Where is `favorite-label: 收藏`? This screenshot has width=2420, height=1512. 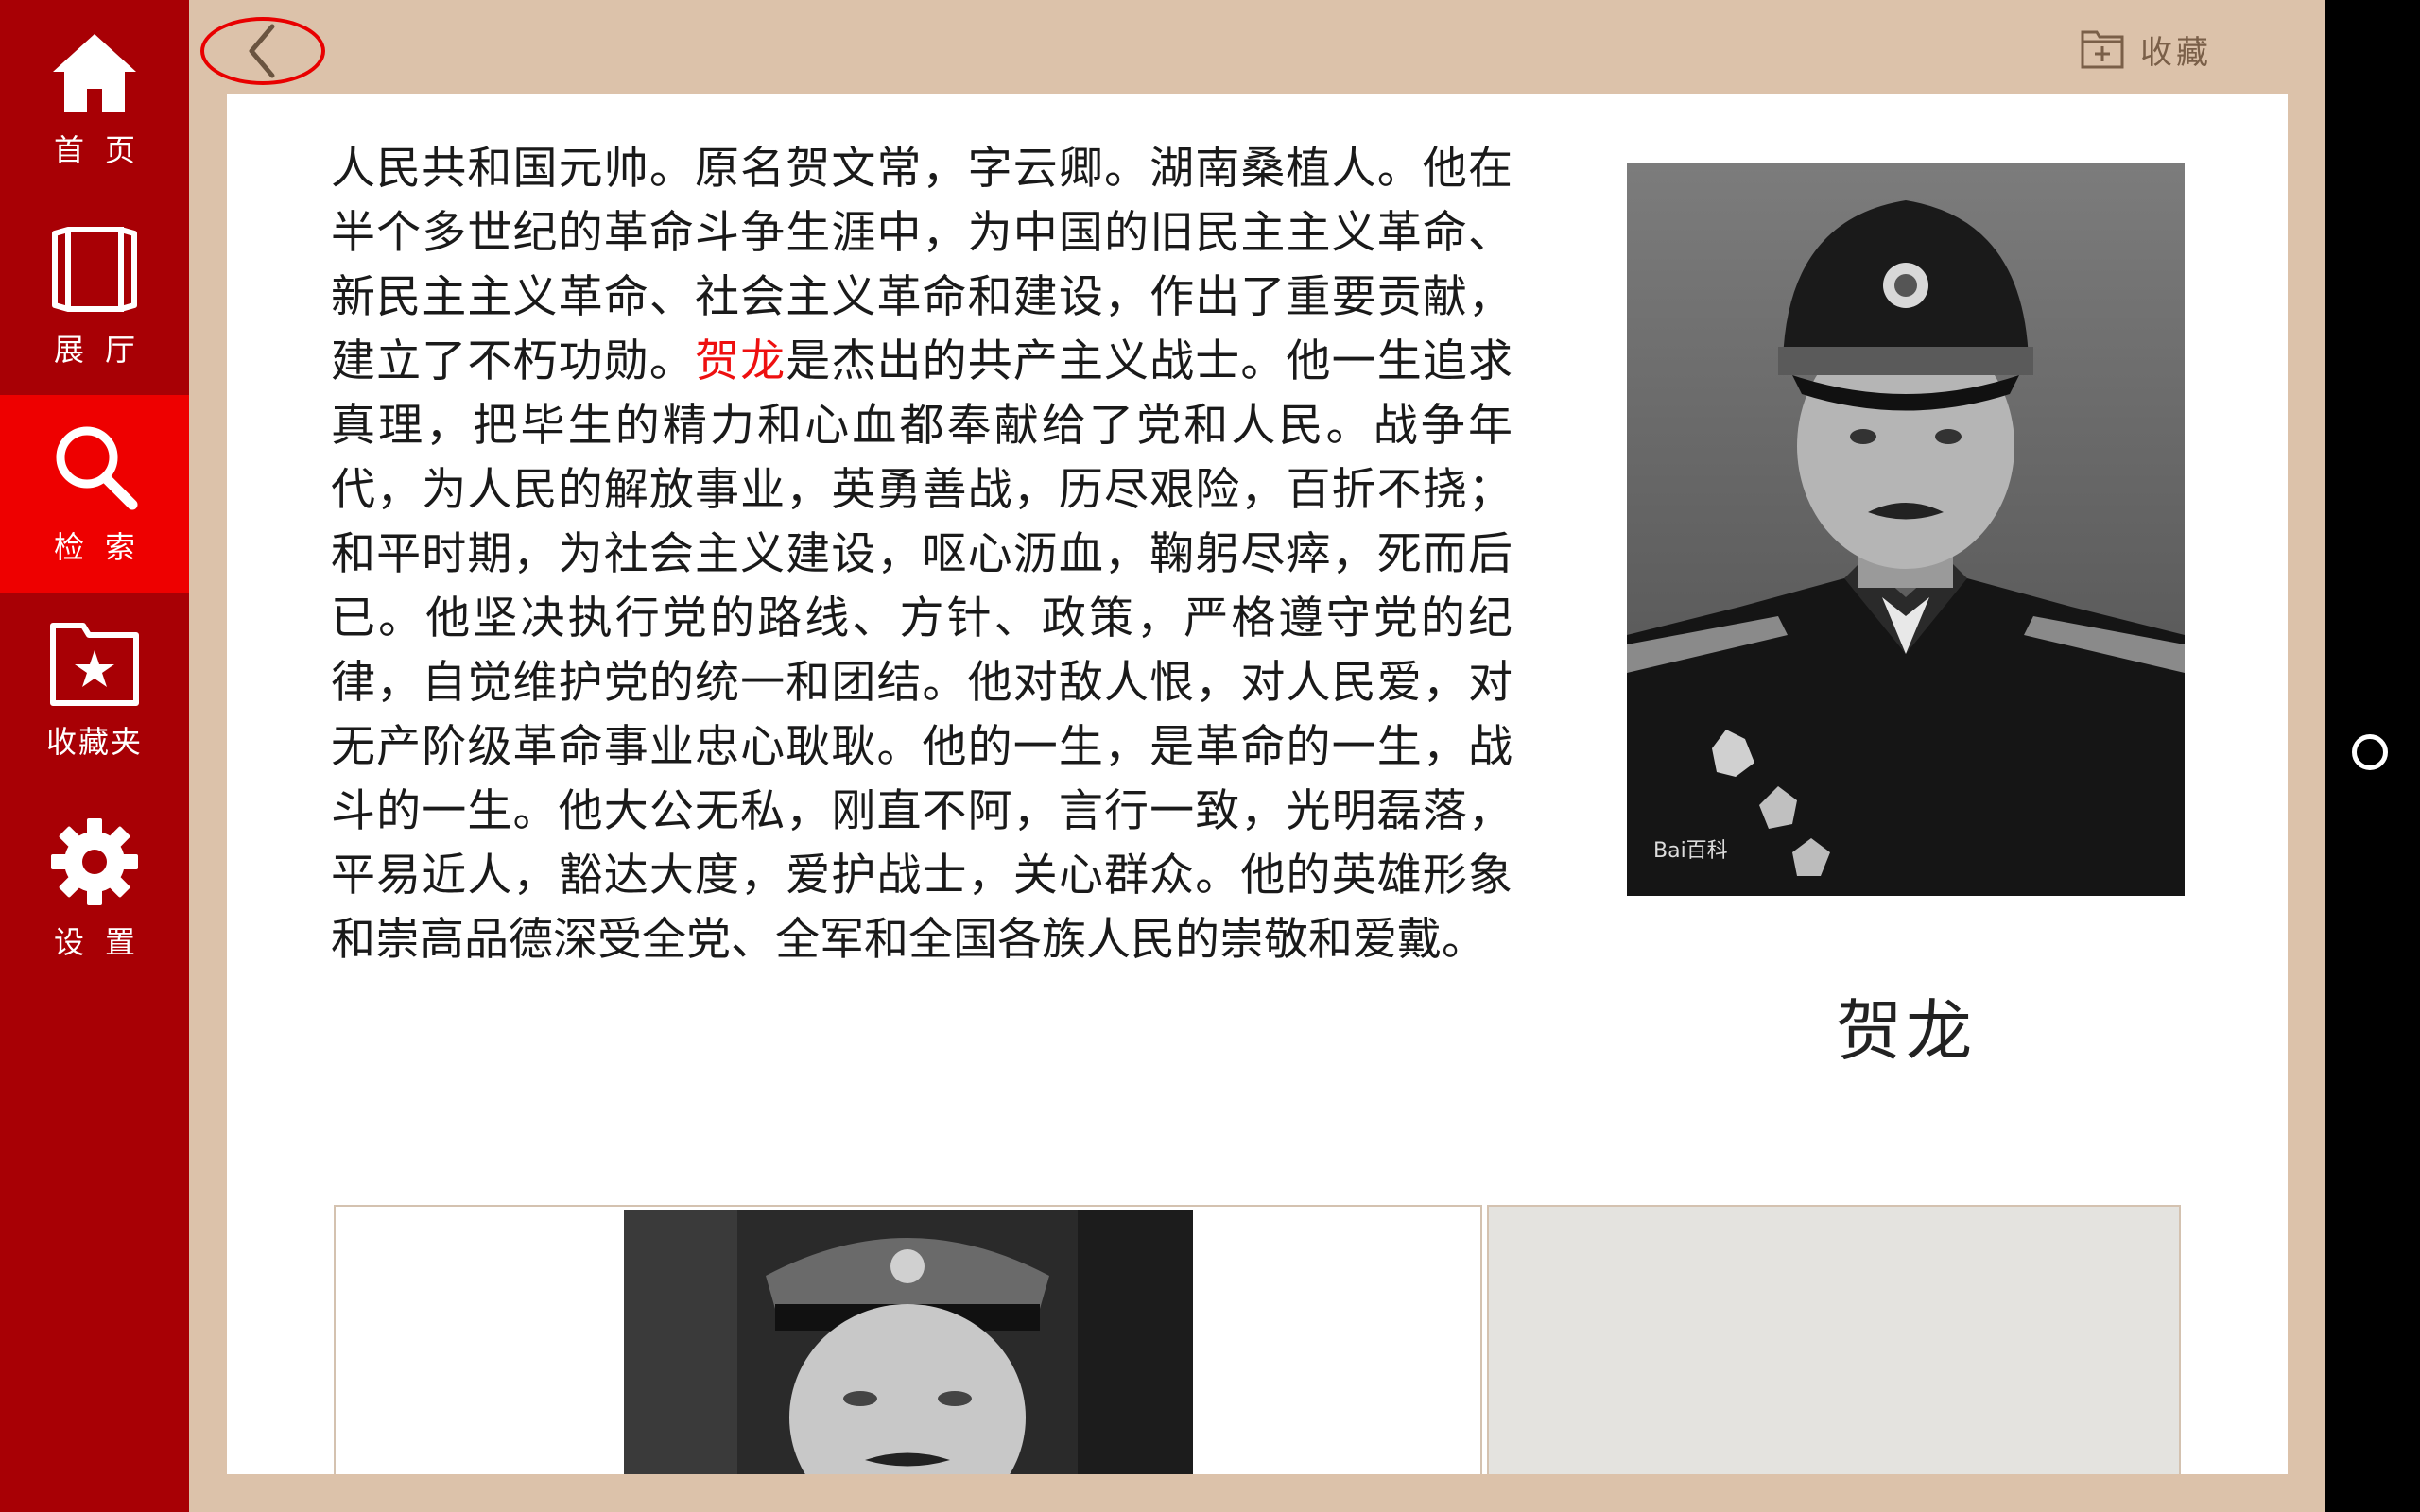
favorite-label: 收藏 is located at coordinates (2176, 52).